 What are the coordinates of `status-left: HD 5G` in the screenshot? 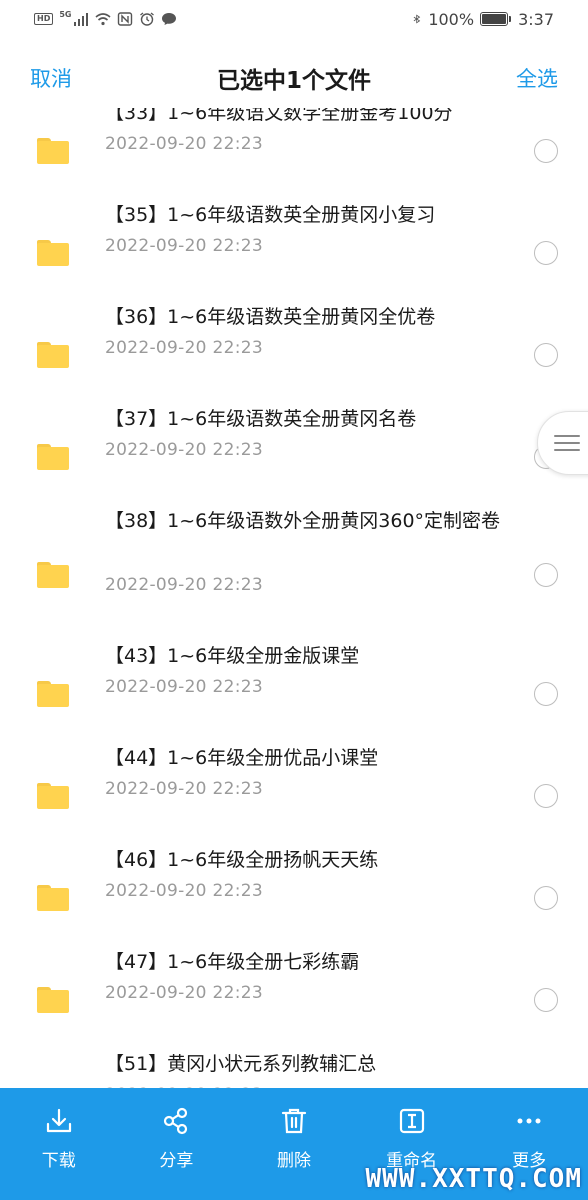 It's located at (105, 17).